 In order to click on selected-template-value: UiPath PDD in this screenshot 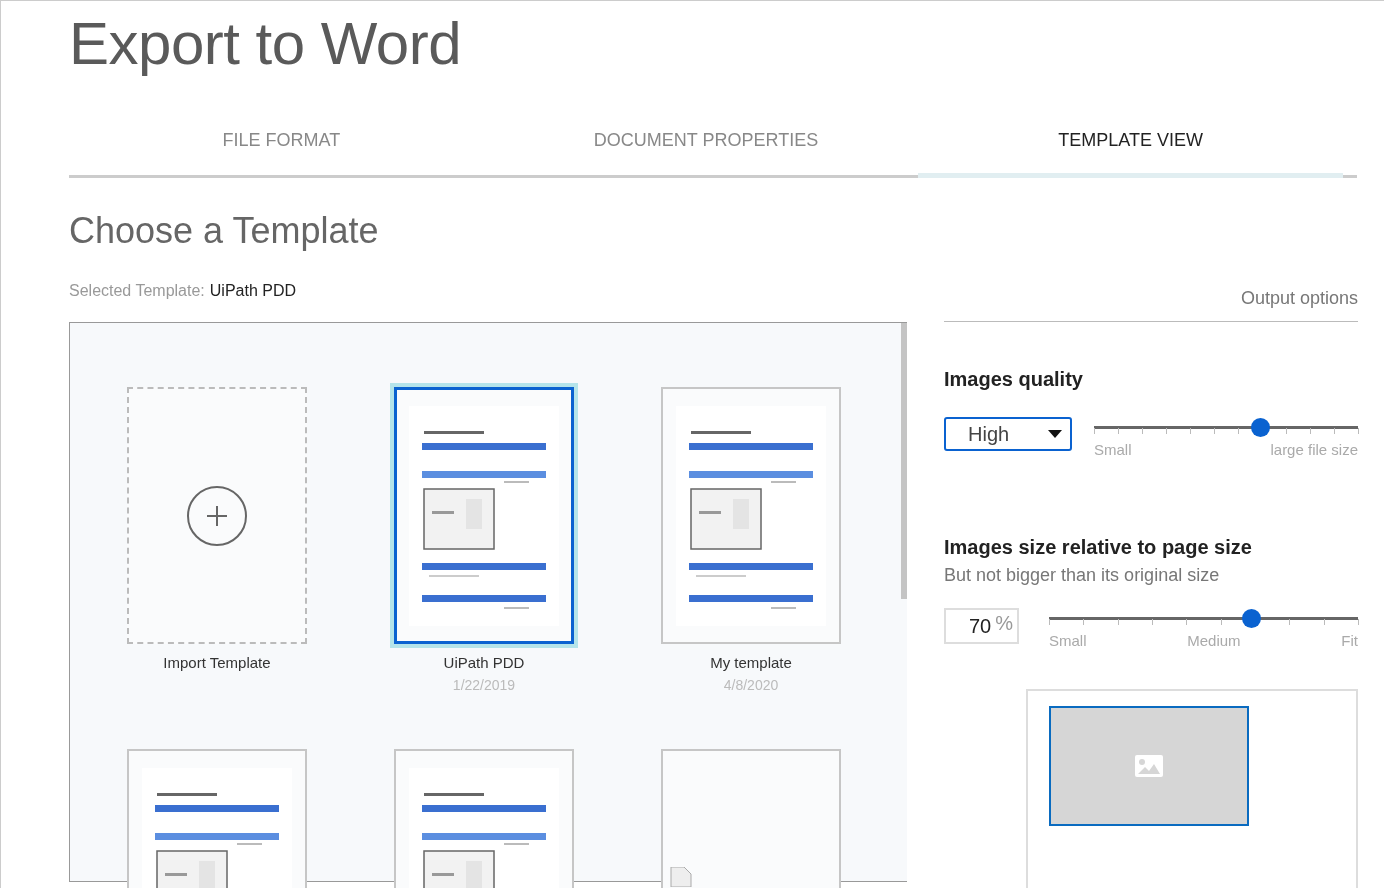, I will do `click(253, 291)`.